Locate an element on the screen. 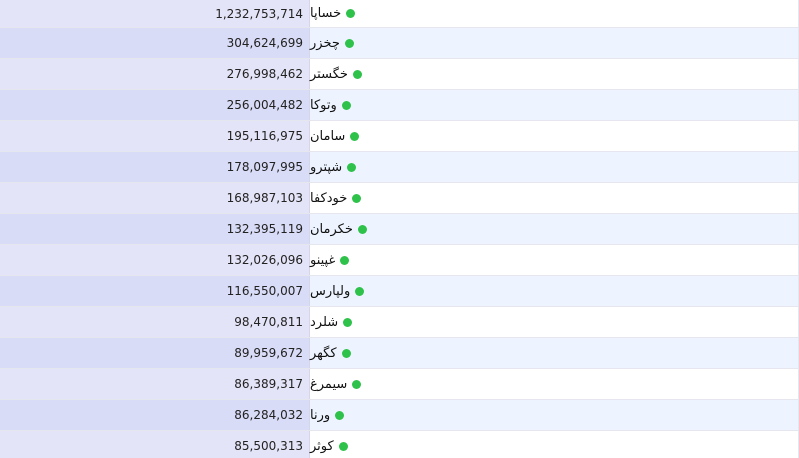 This screenshot has height=458, width=799. value-cell: 1,232,753,714 is located at coordinates (155, 13).